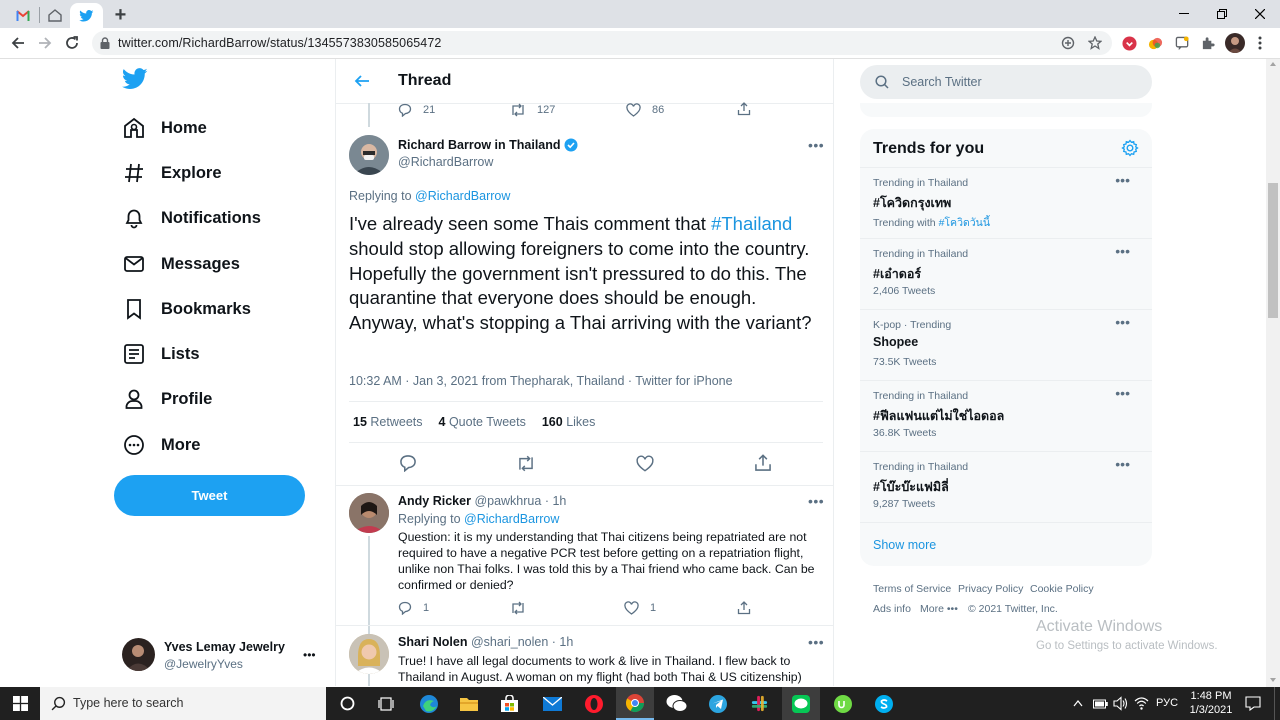 The height and width of the screenshot is (720, 1280). I want to click on volume-icon, so click(1120, 703).